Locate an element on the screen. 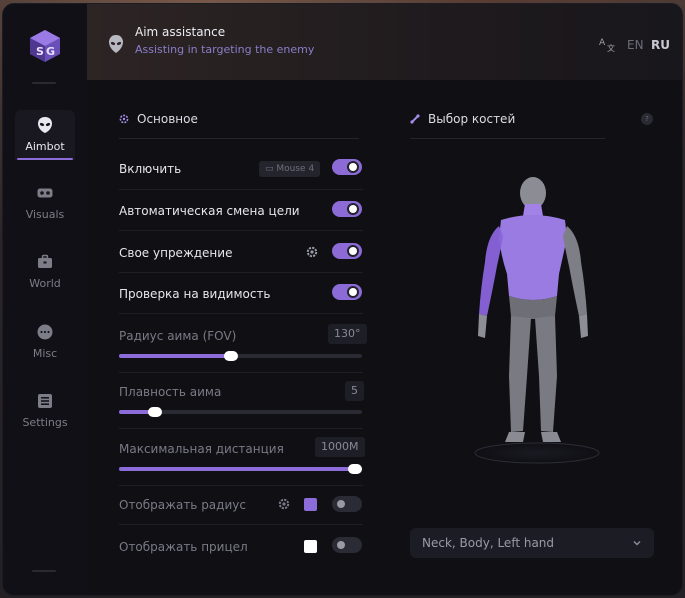  visibility-check-label: Проверка на видимость is located at coordinates (195, 294).